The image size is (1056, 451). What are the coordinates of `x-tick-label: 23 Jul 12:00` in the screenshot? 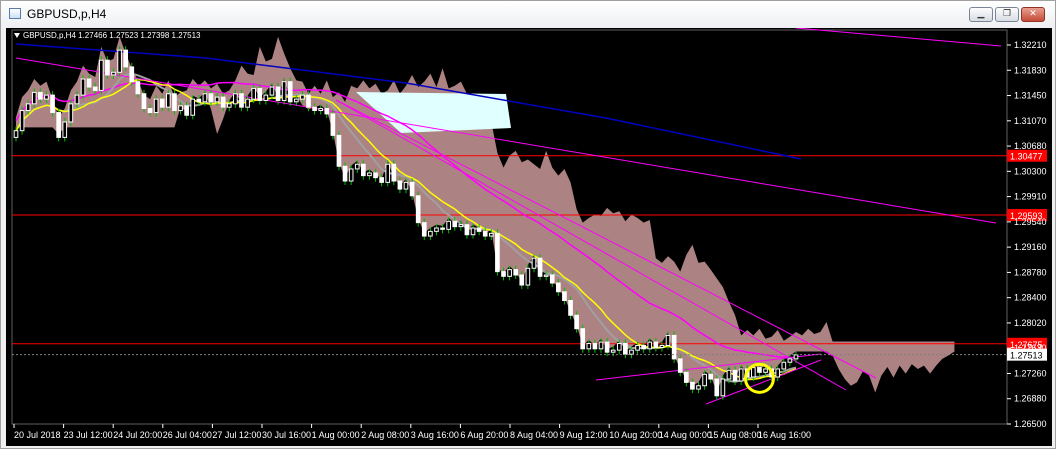 It's located at (88, 435).